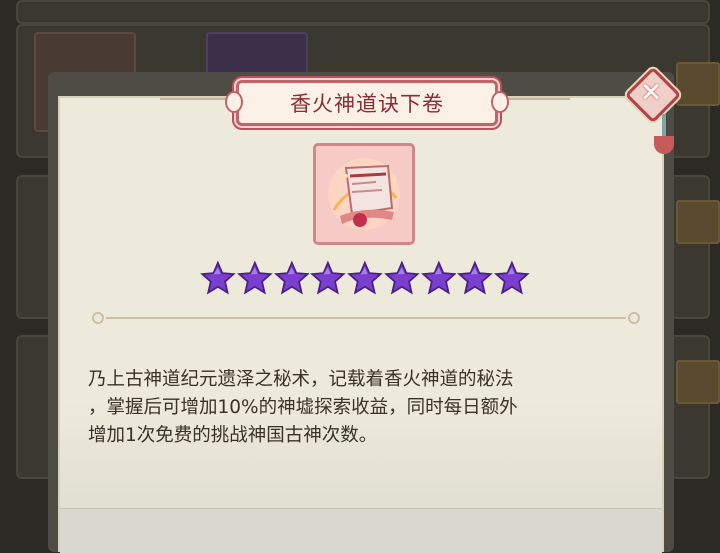  Describe the element at coordinates (363, 12) in the screenshot. I see `background-panel` at that location.